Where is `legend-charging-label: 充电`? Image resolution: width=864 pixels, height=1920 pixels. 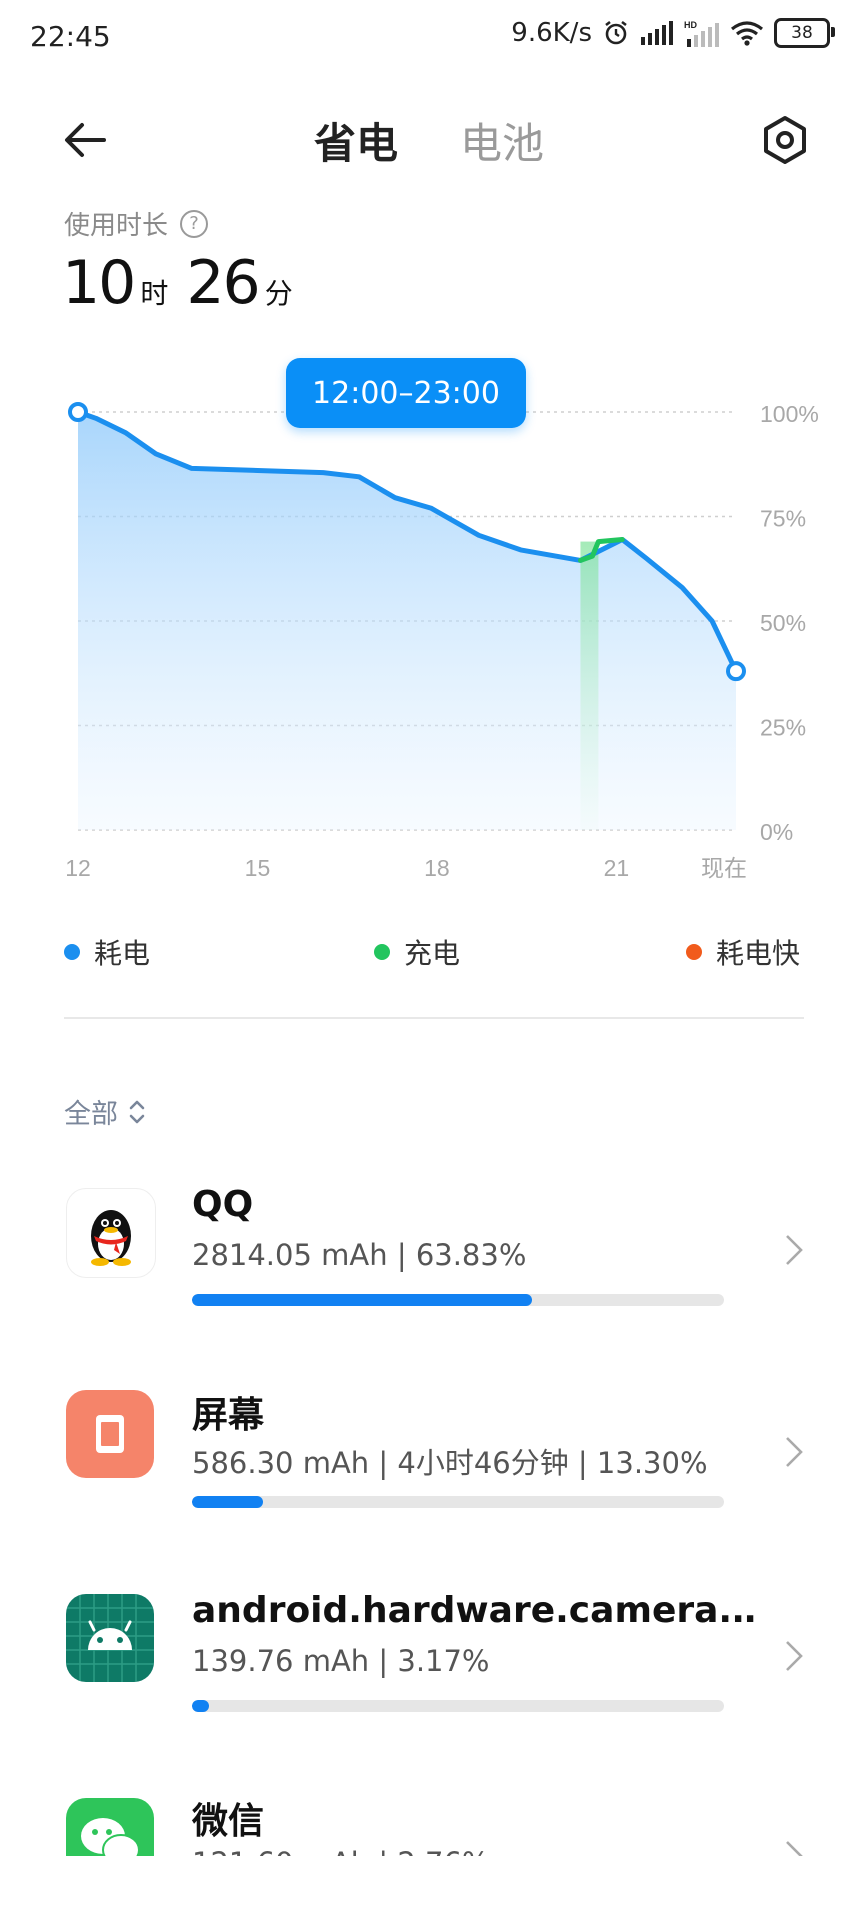
legend-charging-label: 充电 is located at coordinates (432, 953).